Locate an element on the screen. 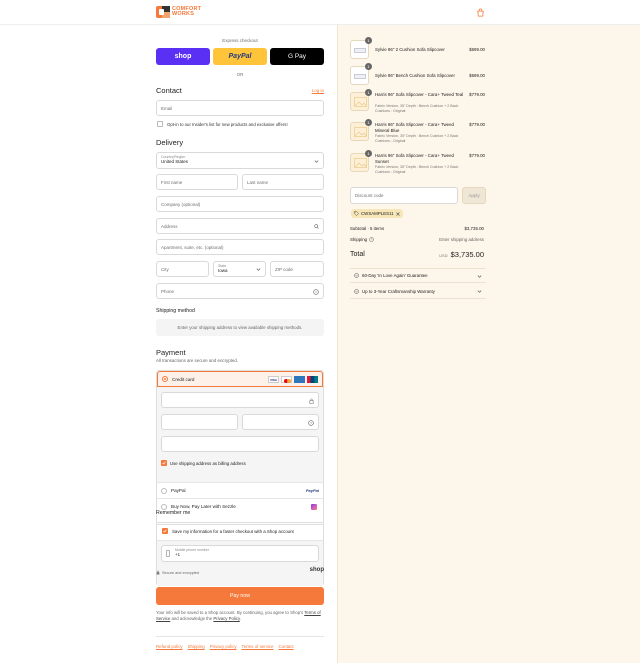 The height and width of the screenshot is (663, 640). mobile-section: Mobile phone number +1 is located at coordinates (240, 563).